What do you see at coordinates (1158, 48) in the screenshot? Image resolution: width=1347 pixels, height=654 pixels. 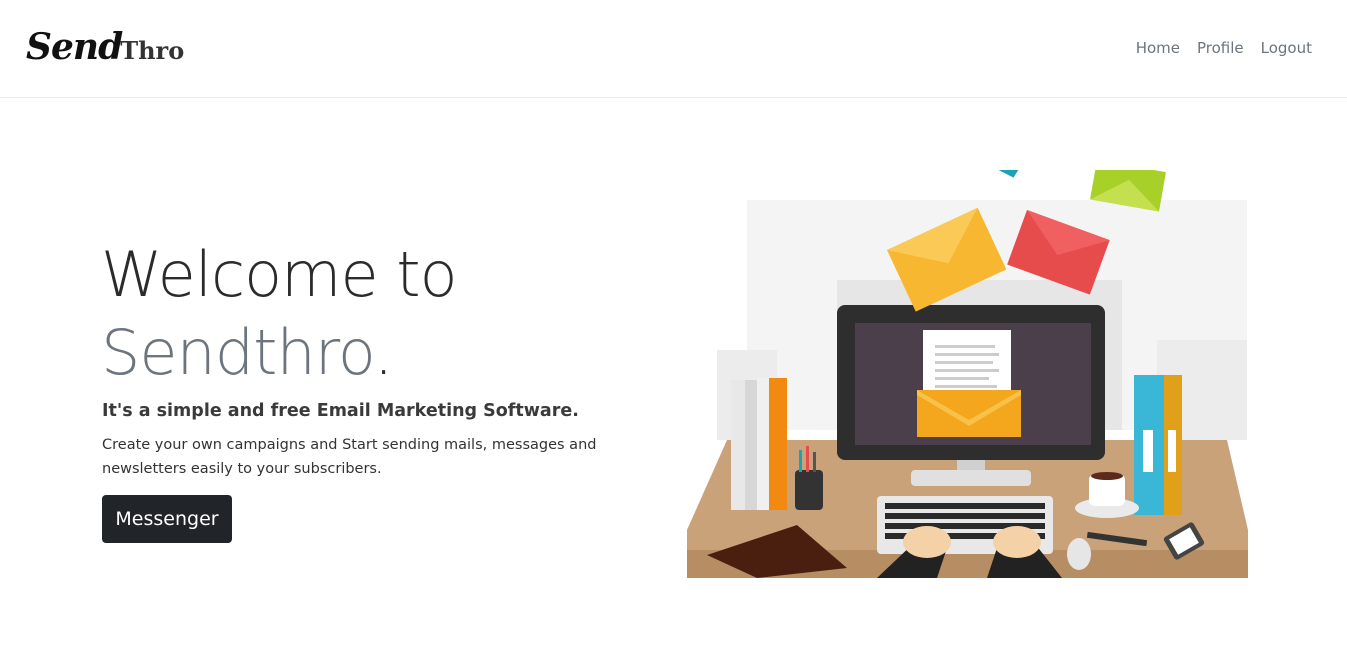 I see `nav-home-link: Home` at bounding box center [1158, 48].